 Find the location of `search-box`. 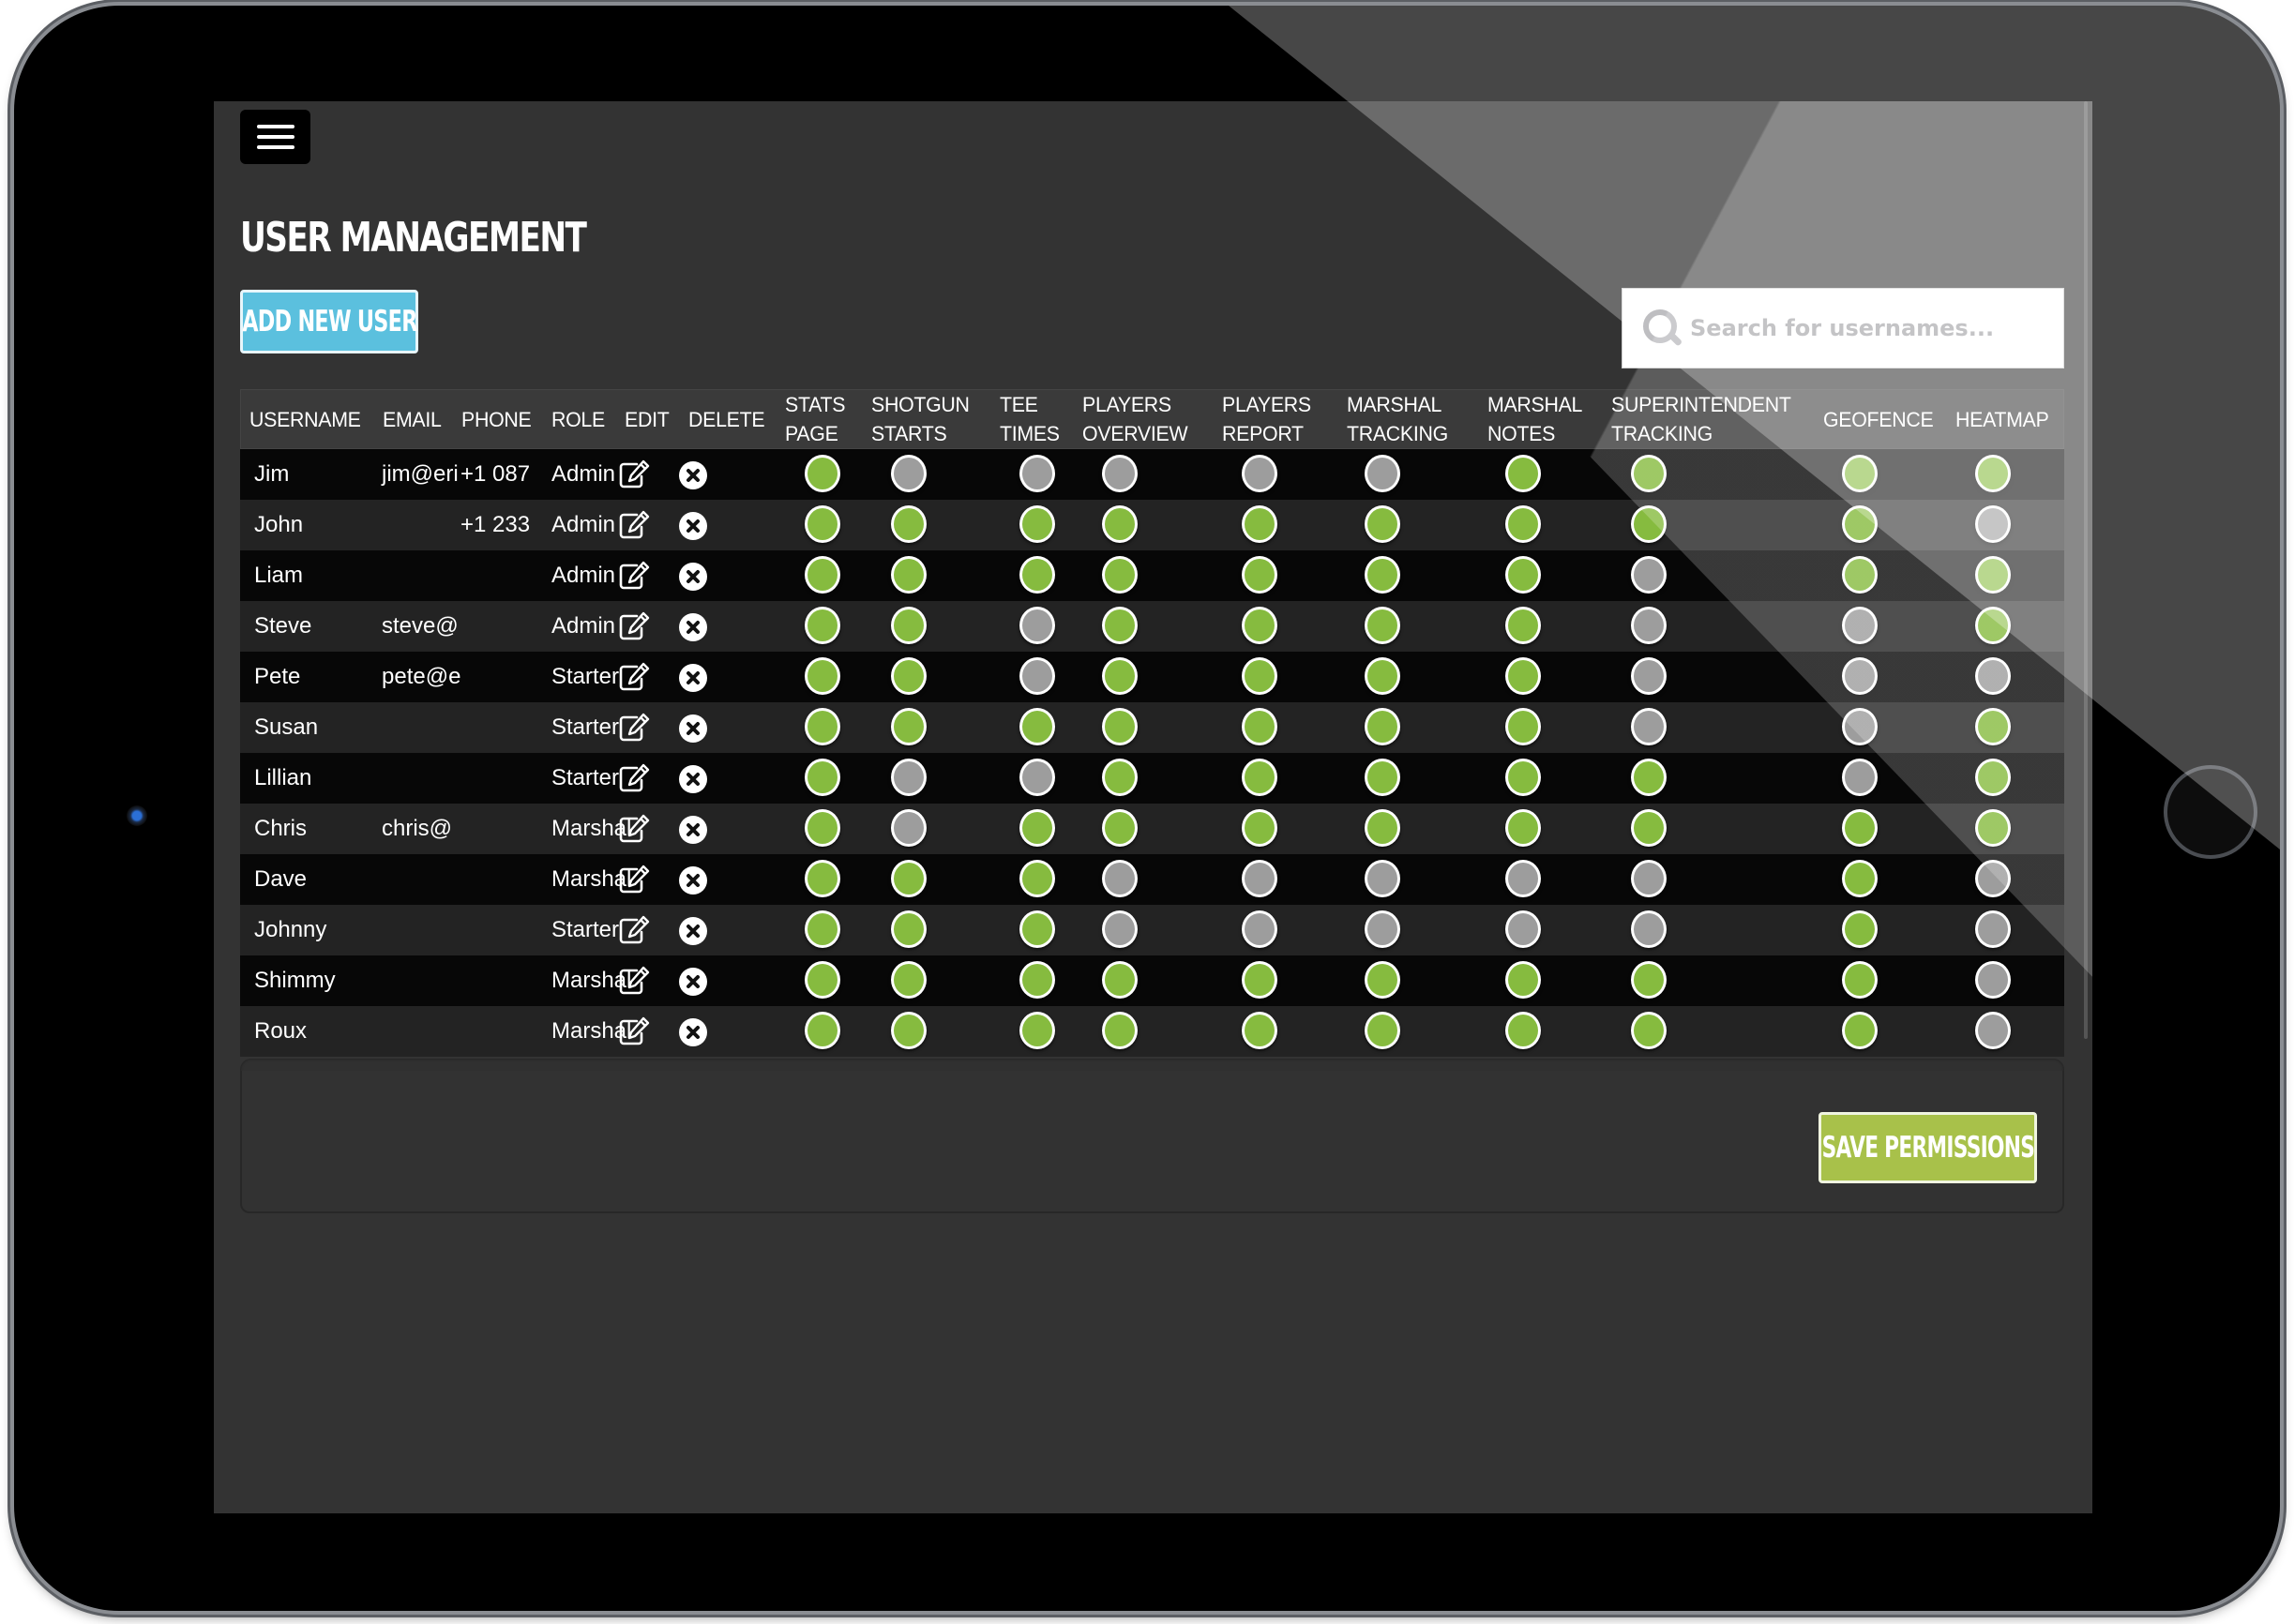

search-box is located at coordinates (1843, 328).